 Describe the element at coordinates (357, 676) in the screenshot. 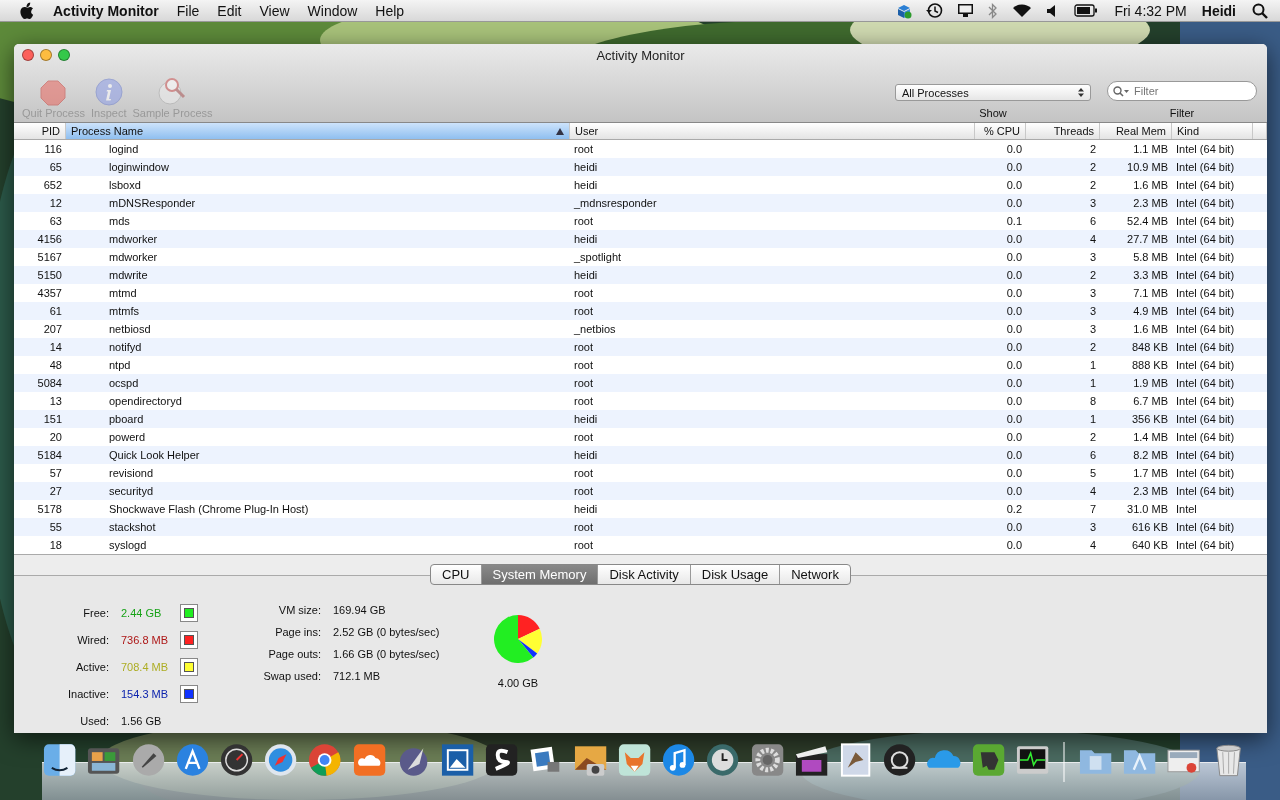

I see `memory-value: 712.1 MB` at that location.